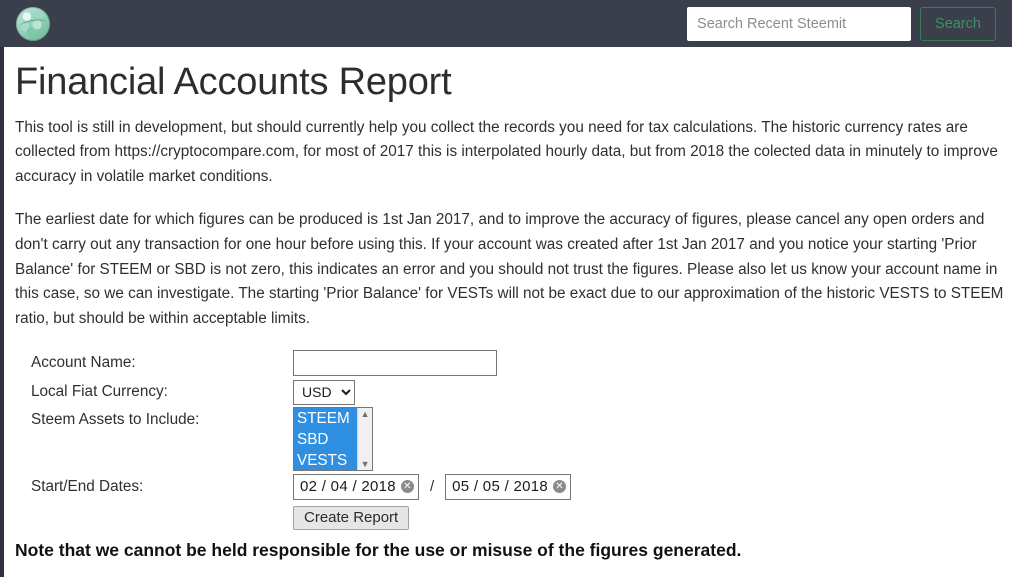 Image resolution: width=1012 pixels, height=577 pixels. Describe the element at coordinates (83, 363) in the screenshot. I see `account-name-label: Account Name:` at that location.